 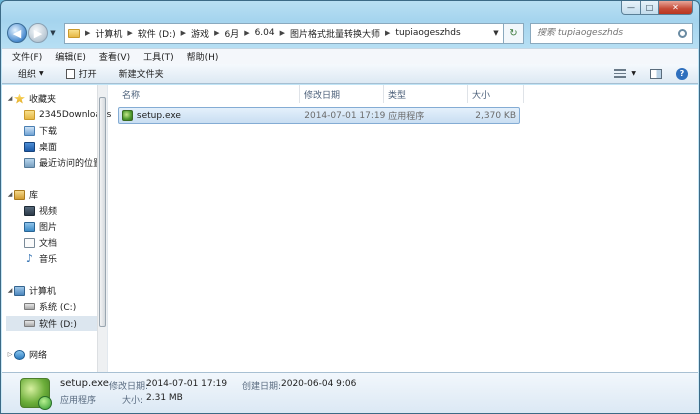 What do you see at coordinates (158, 115) in the screenshot?
I see `file-name: setup.exe` at bounding box center [158, 115].